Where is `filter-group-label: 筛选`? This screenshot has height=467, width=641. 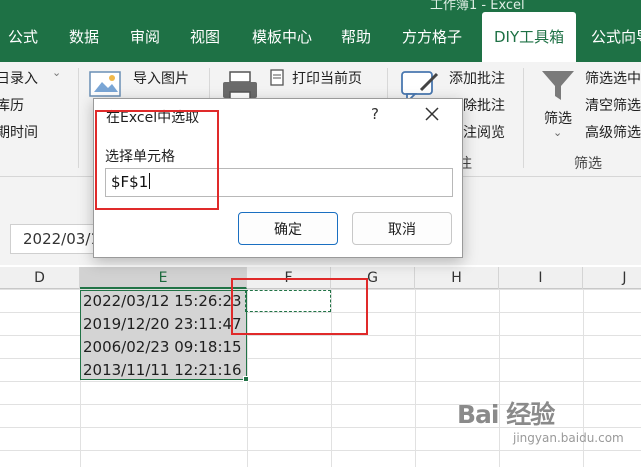 filter-group-label: 筛选 is located at coordinates (588, 164).